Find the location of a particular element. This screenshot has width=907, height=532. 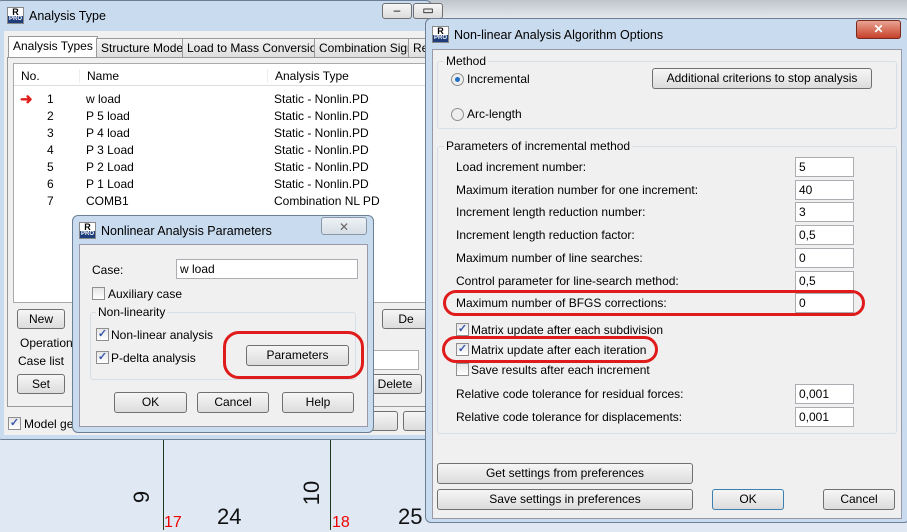

maximize-button: ▭ is located at coordinates (428, 11).